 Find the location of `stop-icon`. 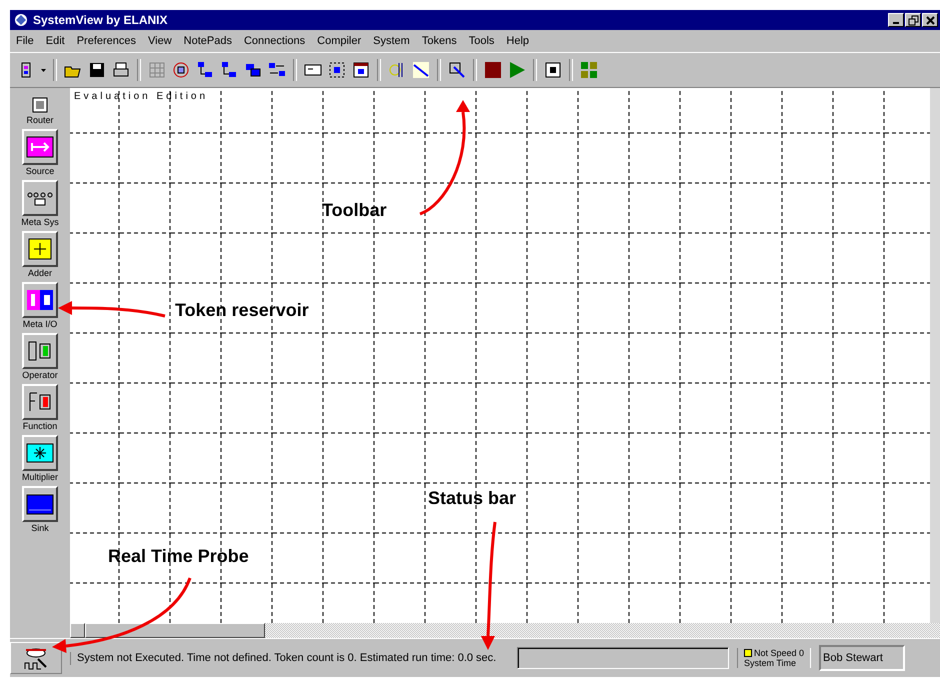

stop-icon is located at coordinates (493, 70).